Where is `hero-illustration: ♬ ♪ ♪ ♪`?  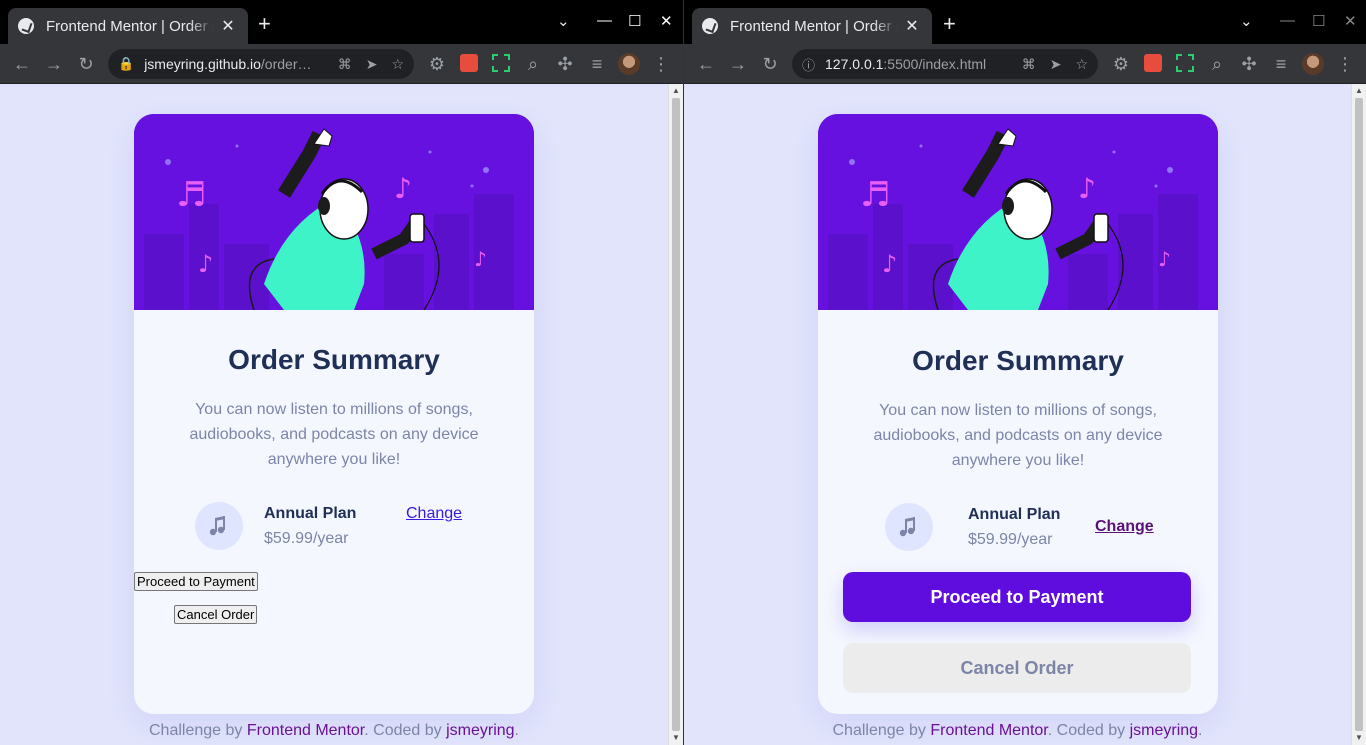 hero-illustration: ♬ ♪ ♪ ♪ is located at coordinates (334, 212).